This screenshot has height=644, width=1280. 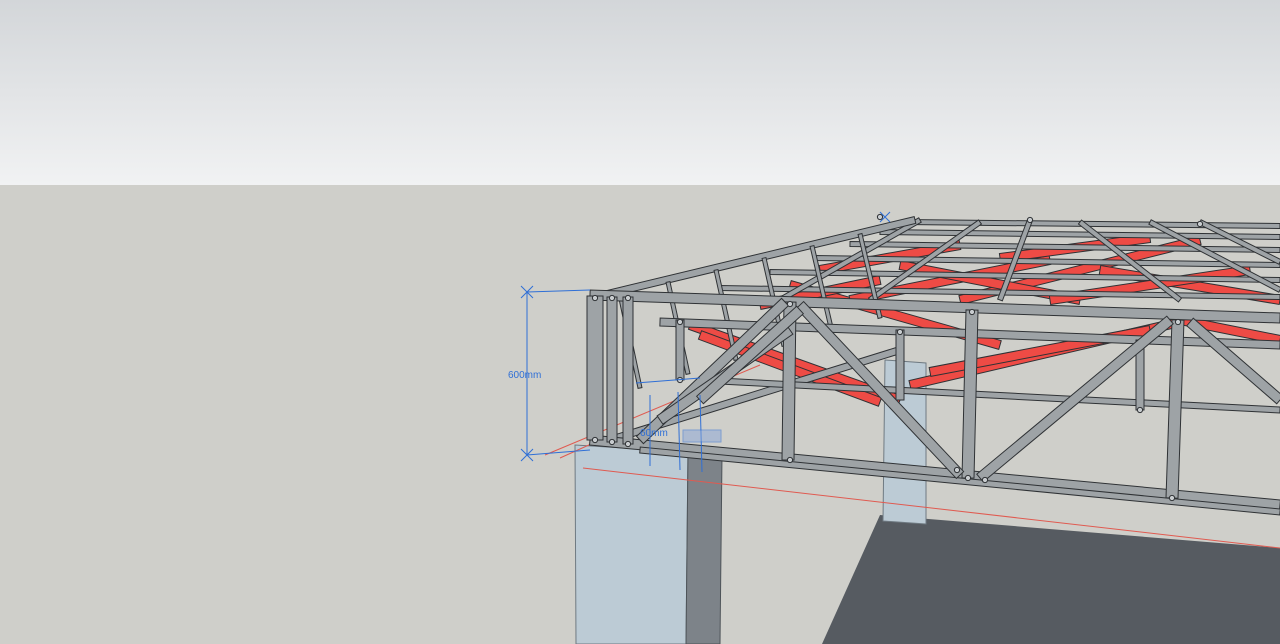 What do you see at coordinates (648, 544) in the screenshot?
I see `left-column` at bounding box center [648, 544].